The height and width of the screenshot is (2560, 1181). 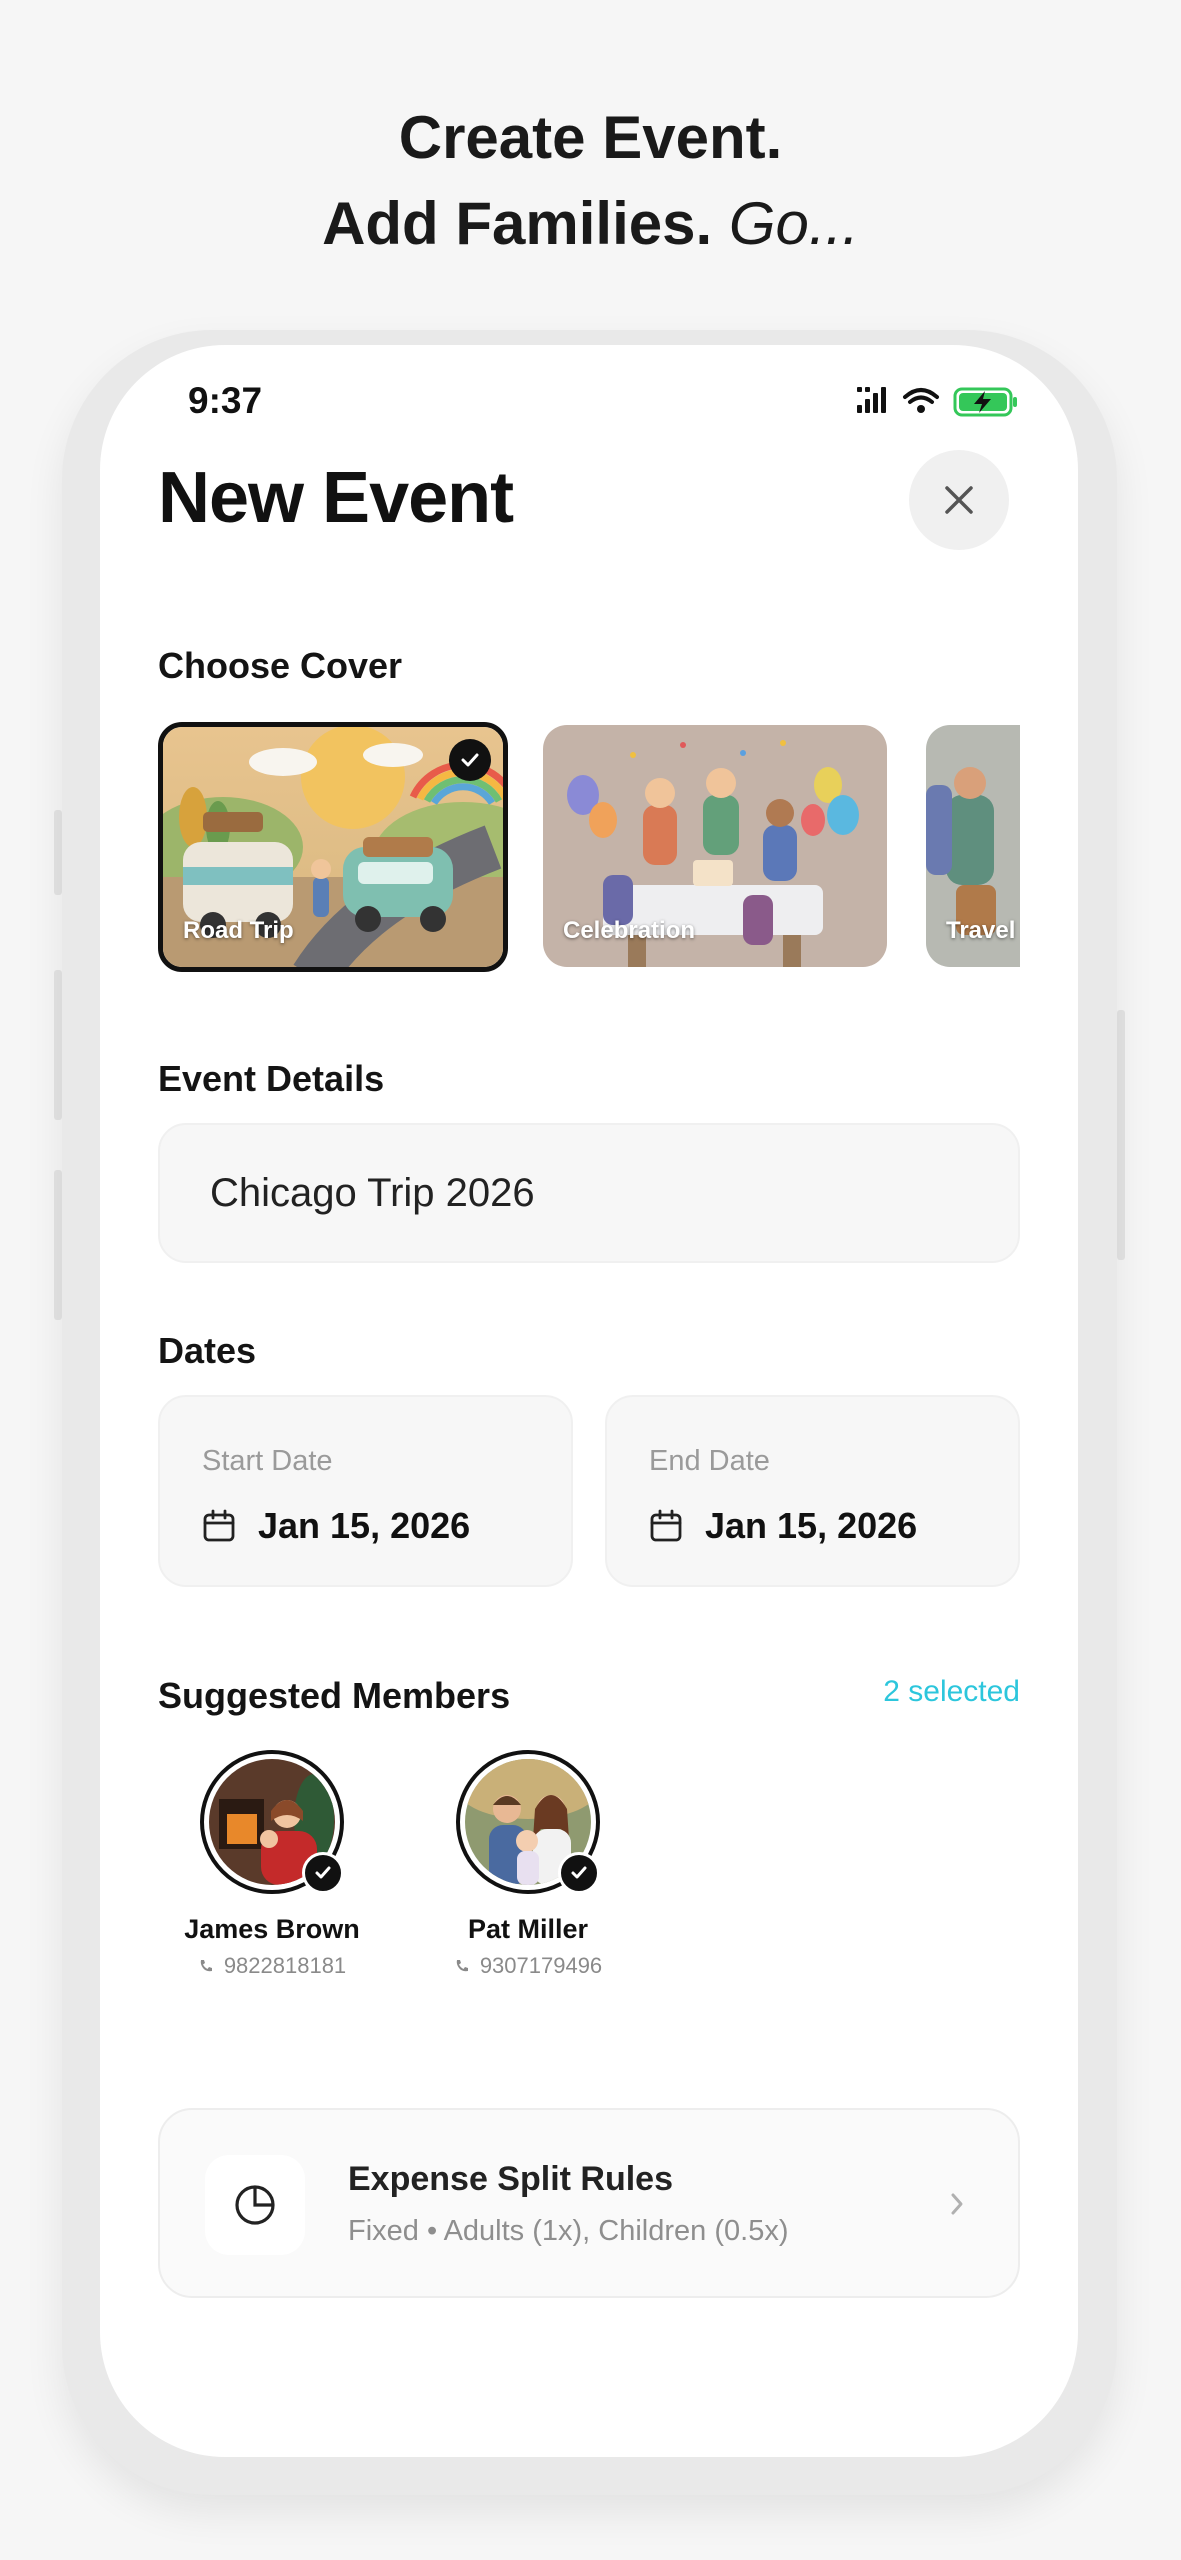 I want to click on page-title: New Event, so click(x=336, y=498).